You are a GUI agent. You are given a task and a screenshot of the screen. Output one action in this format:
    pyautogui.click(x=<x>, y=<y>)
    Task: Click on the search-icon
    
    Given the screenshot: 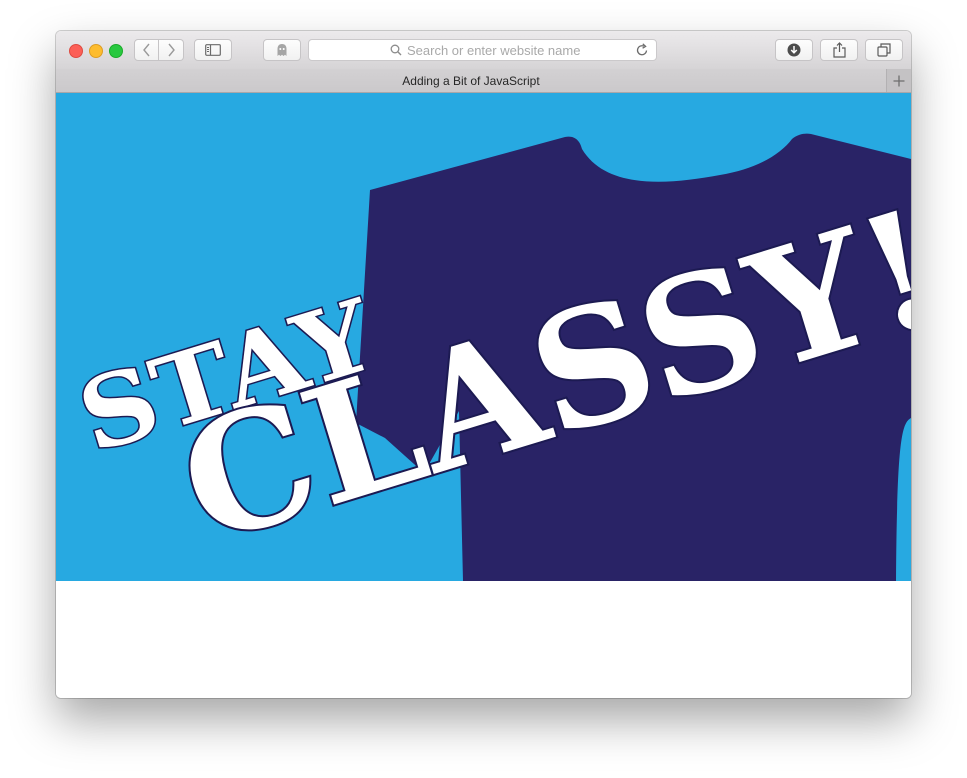 What is the action you would take?
    pyautogui.click(x=396, y=50)
    